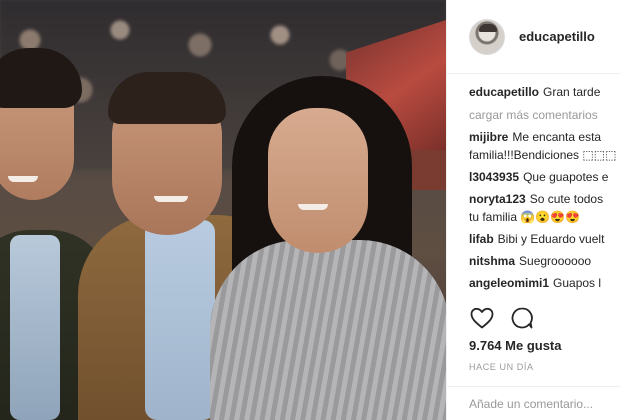 This screenshot has height=420, width=620. What do you see at coordinates (482, 318) in the screenshot?
I see `heart-icon` at bounding box center [482, 318].